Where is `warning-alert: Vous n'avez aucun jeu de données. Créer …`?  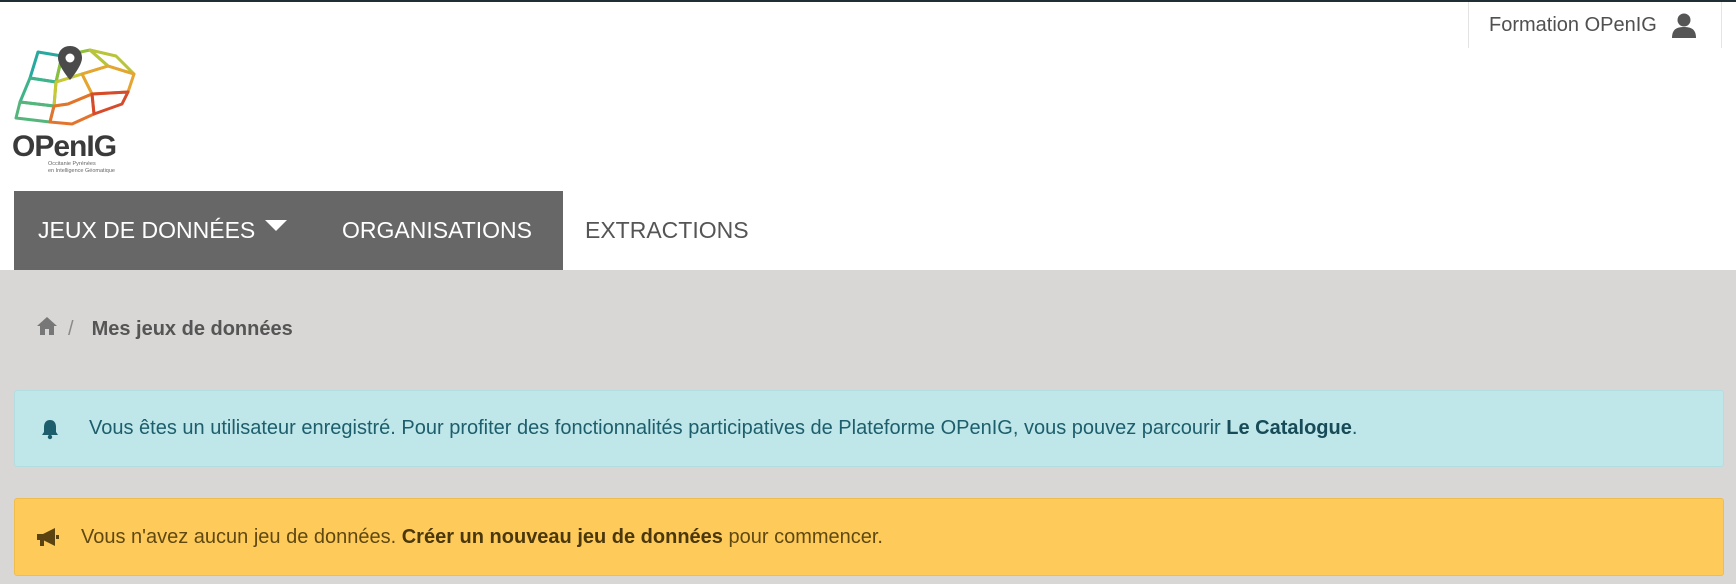
warning-alert: Vous n'avez aucun jeu de données. Créer … is located at coordinates (869, 537).